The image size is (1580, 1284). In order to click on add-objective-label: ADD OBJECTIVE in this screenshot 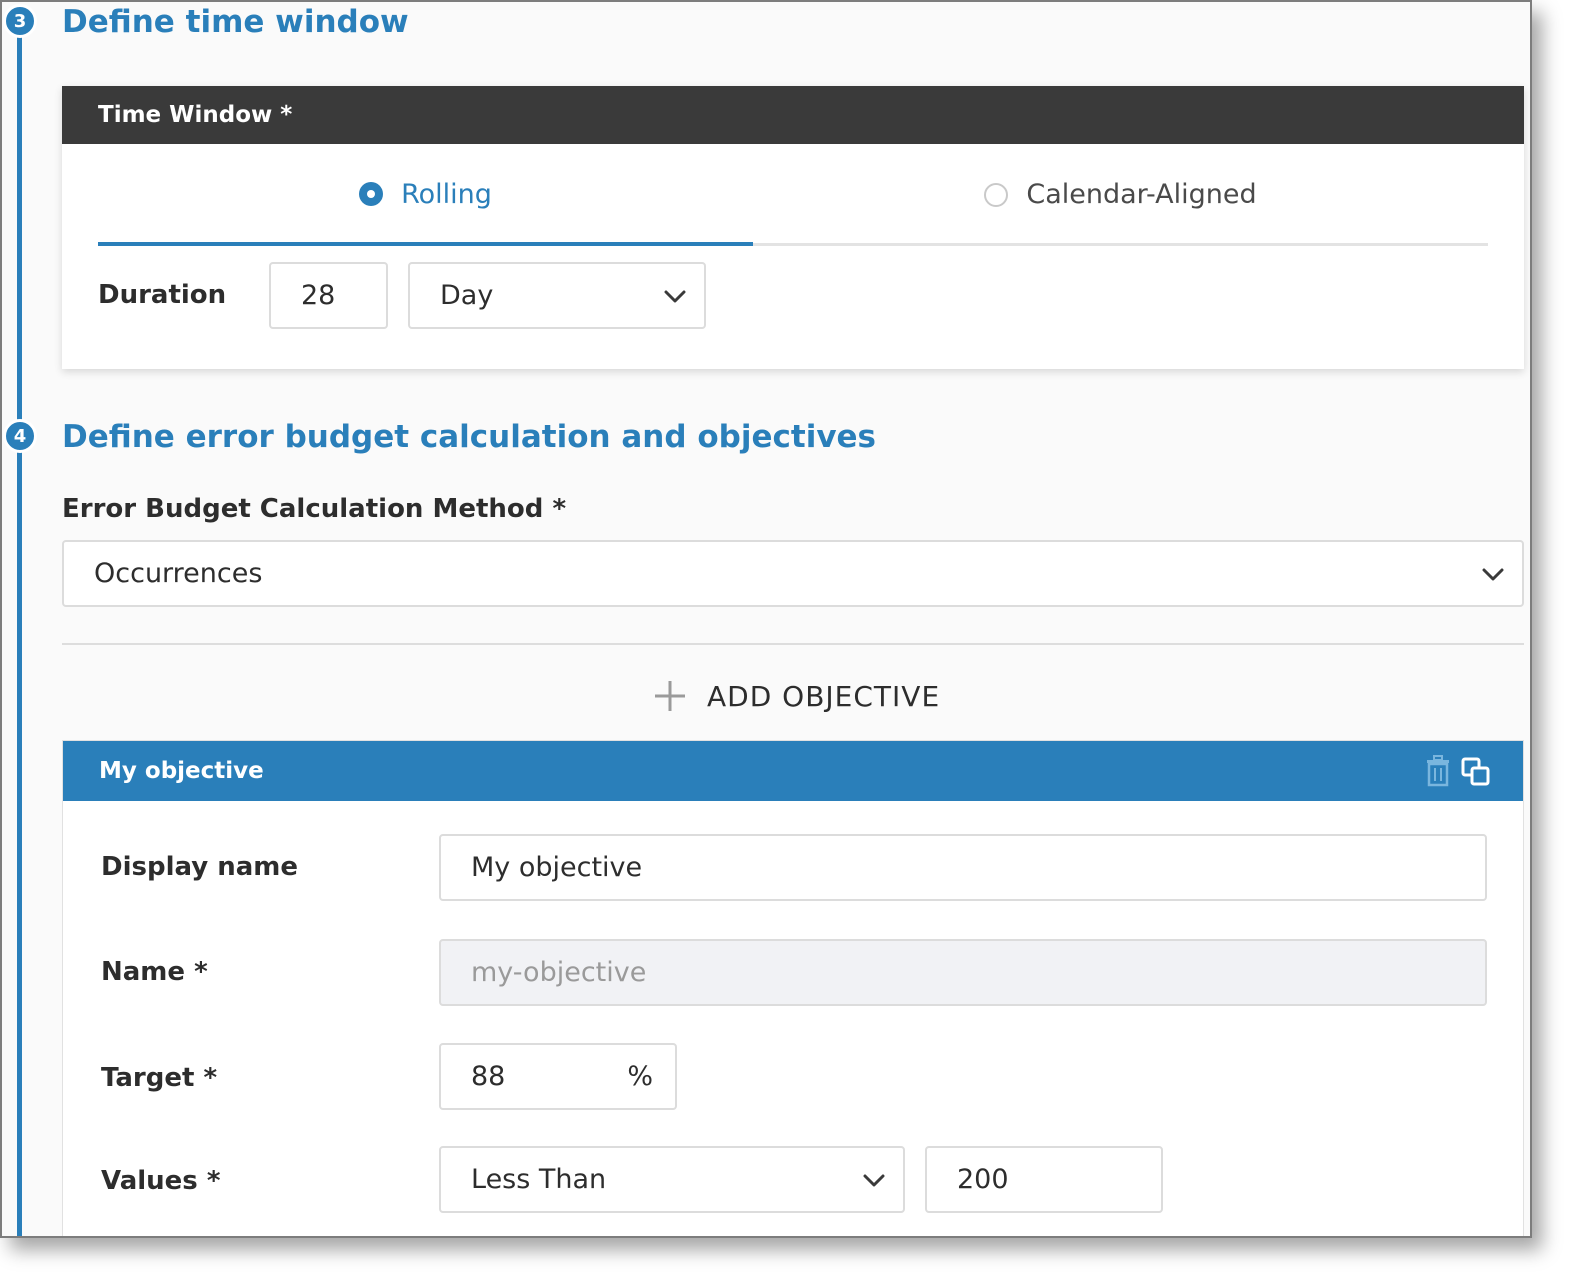, I will do `click(824, 696)`.